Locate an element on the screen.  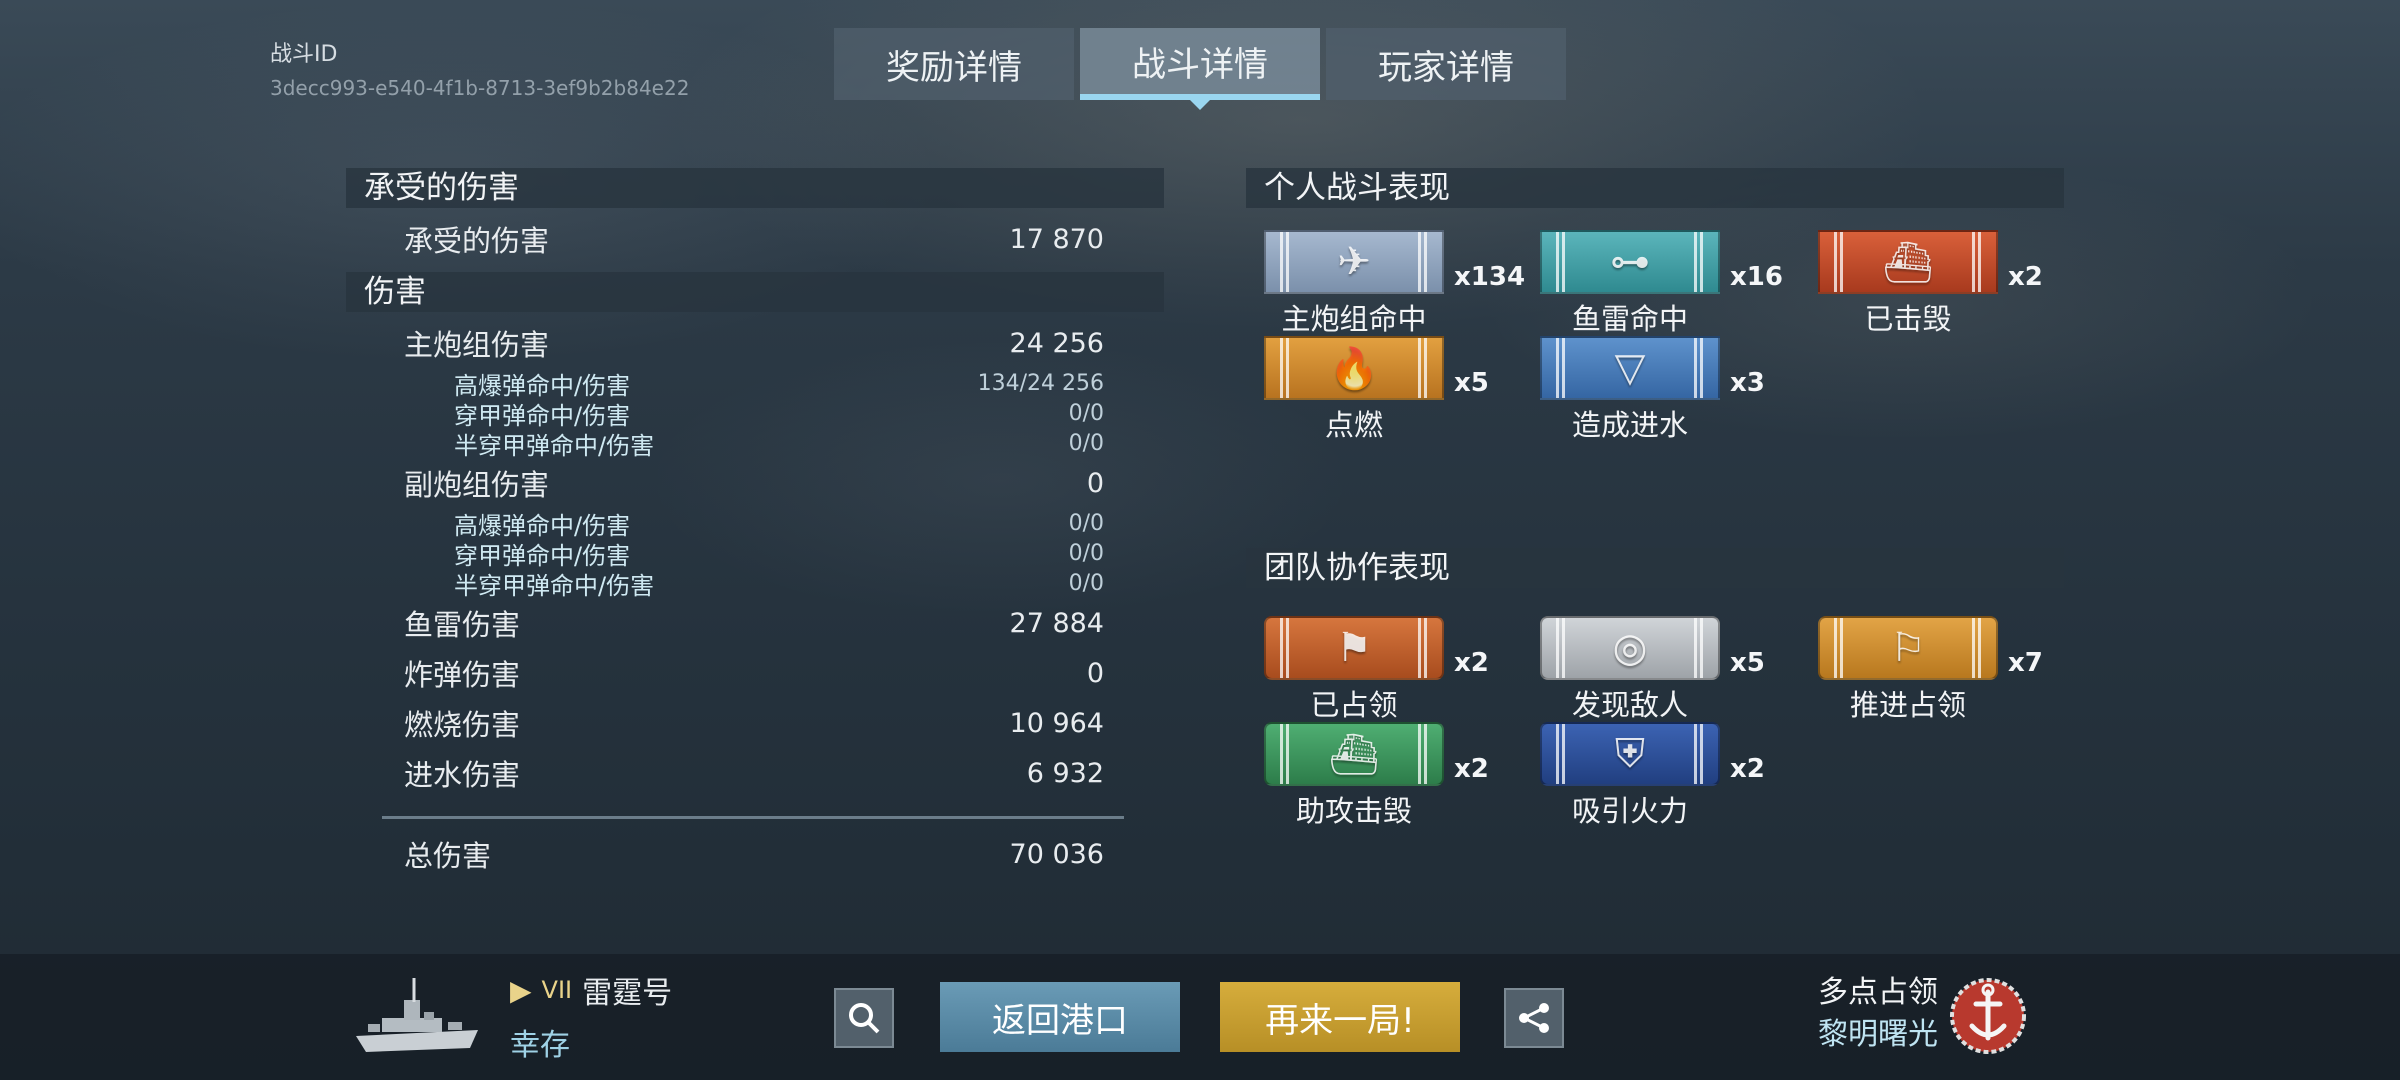
main-he-value: 134/24 256 is located at coordinates (1040, 383).